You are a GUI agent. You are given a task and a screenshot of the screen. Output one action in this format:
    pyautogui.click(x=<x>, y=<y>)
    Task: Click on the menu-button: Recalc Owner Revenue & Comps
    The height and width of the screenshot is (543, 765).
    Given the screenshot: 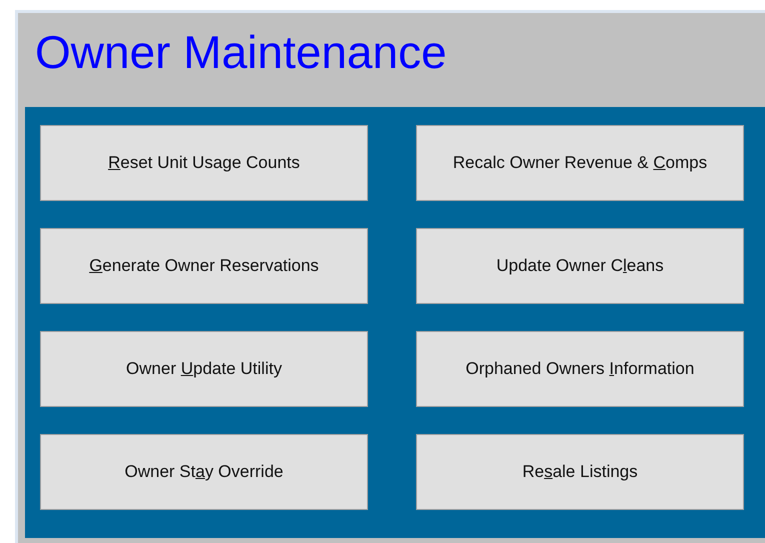 What is the action you would take?
    pyautogui.click(x=580, y=163)
    